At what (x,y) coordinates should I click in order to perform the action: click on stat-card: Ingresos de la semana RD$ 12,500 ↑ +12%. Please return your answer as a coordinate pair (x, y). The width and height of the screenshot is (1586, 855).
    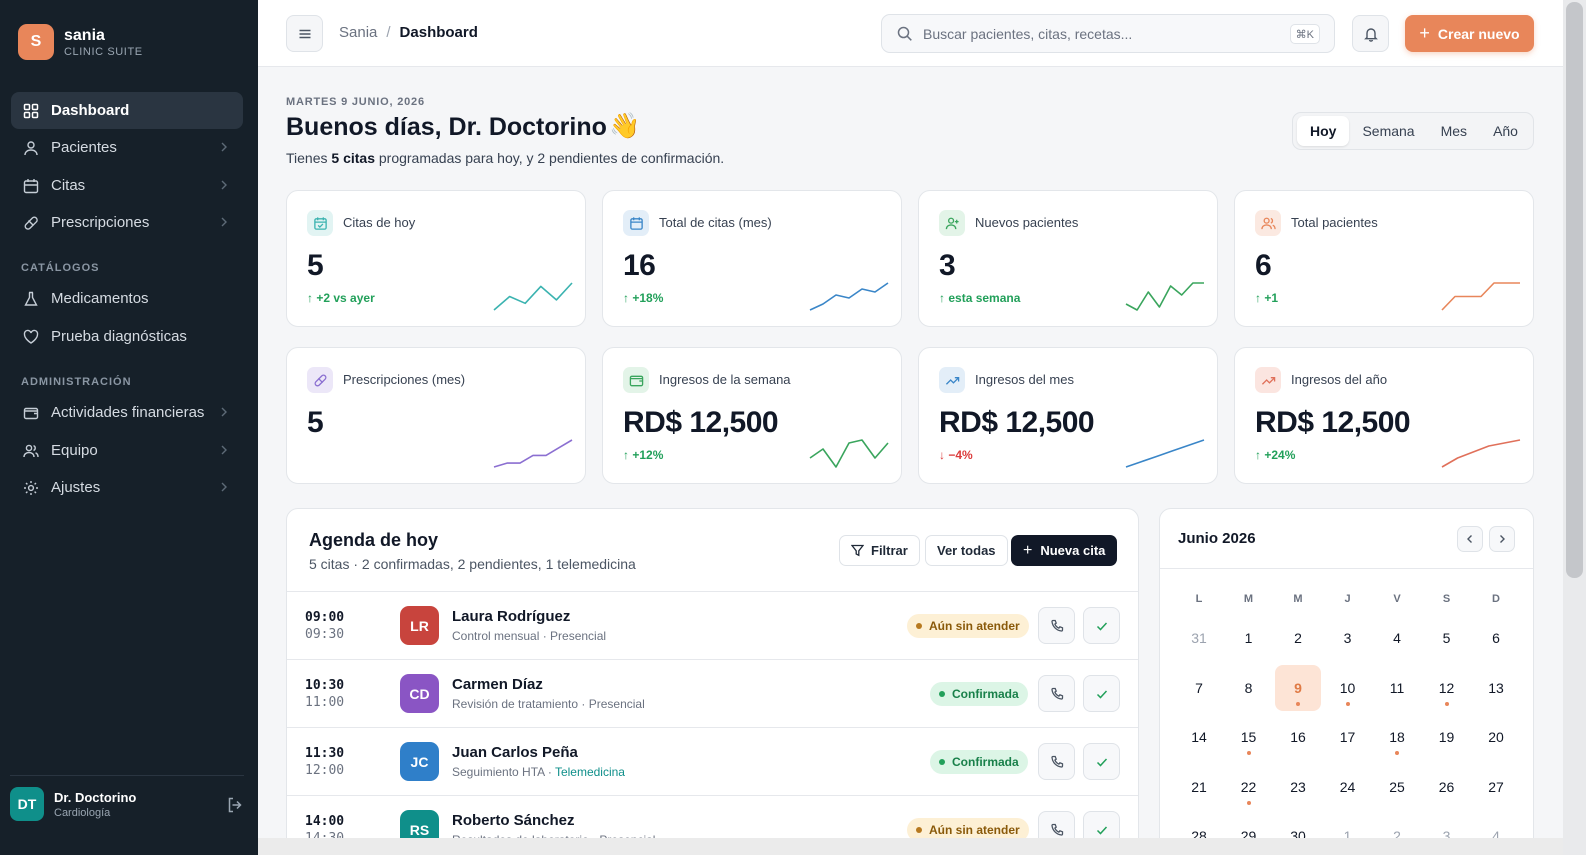
    Looking at the image, I should click on (752, 415).